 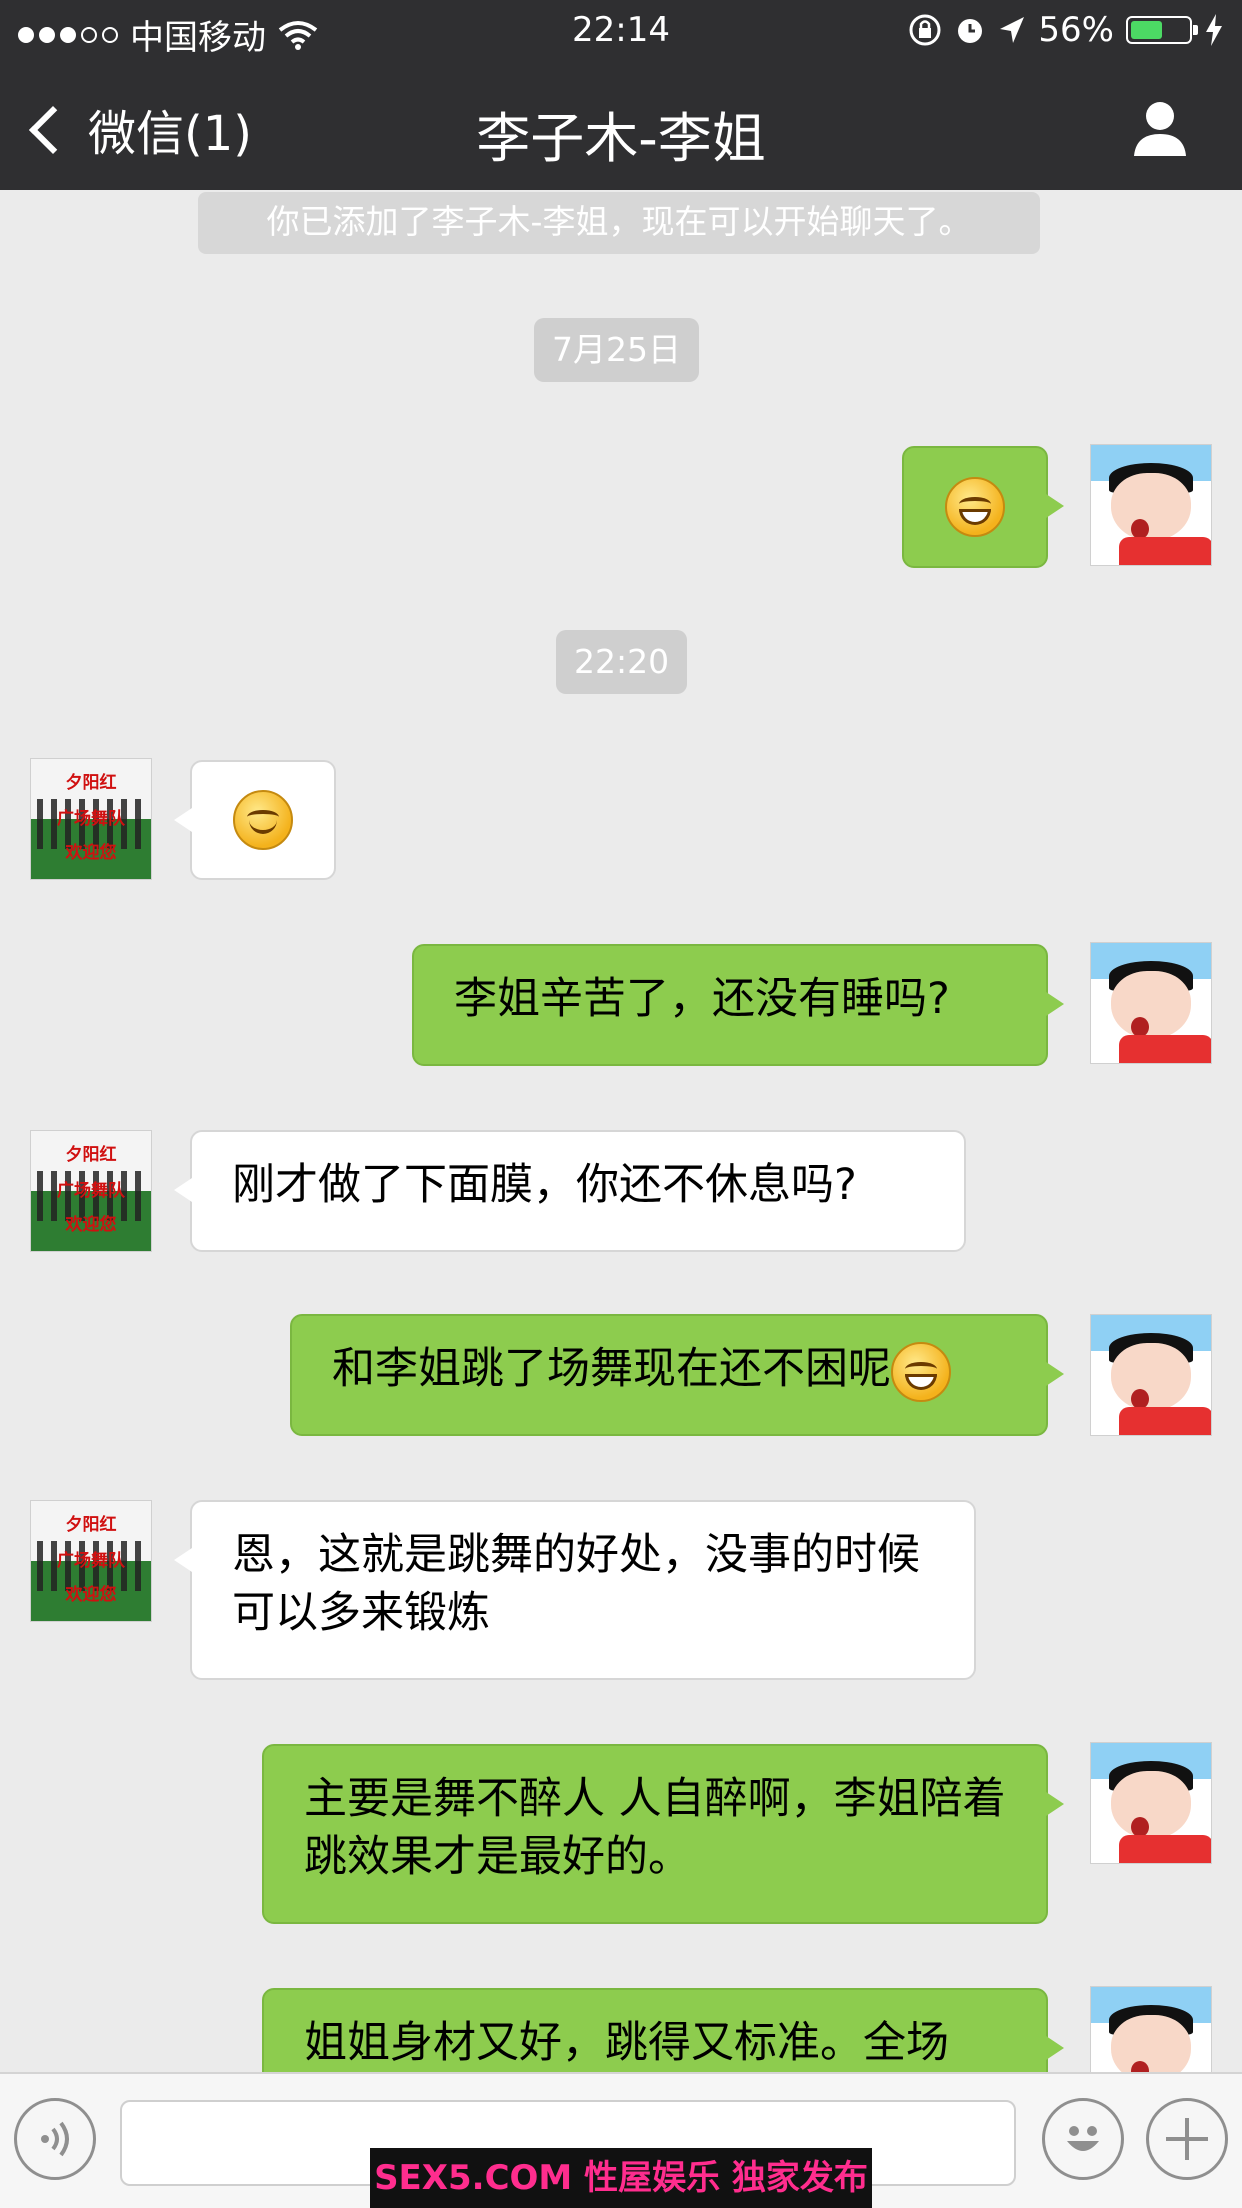 I want to click on message-bubble-sent: 和李姐跳了场舞现在还不困呢, so click(x=677, y=1375).